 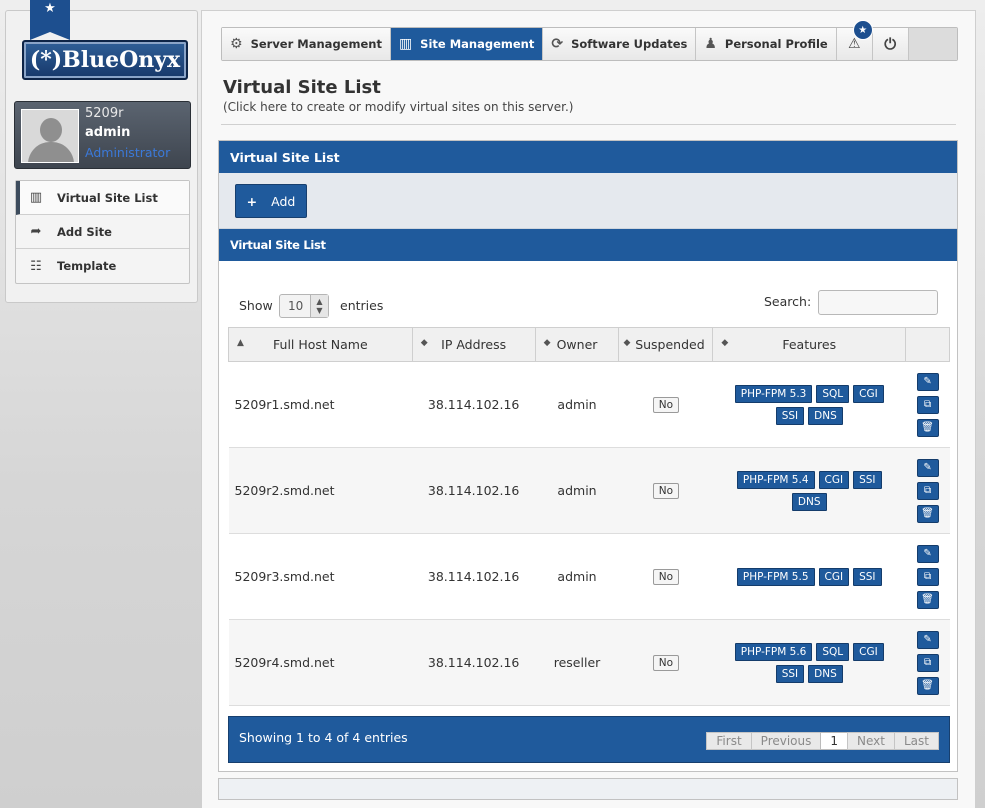 What do you see at coordinates (304, 306) in the screenshot?
I see `page-length-select: 10 ▲ ▼` at bounding box center [304, 306].